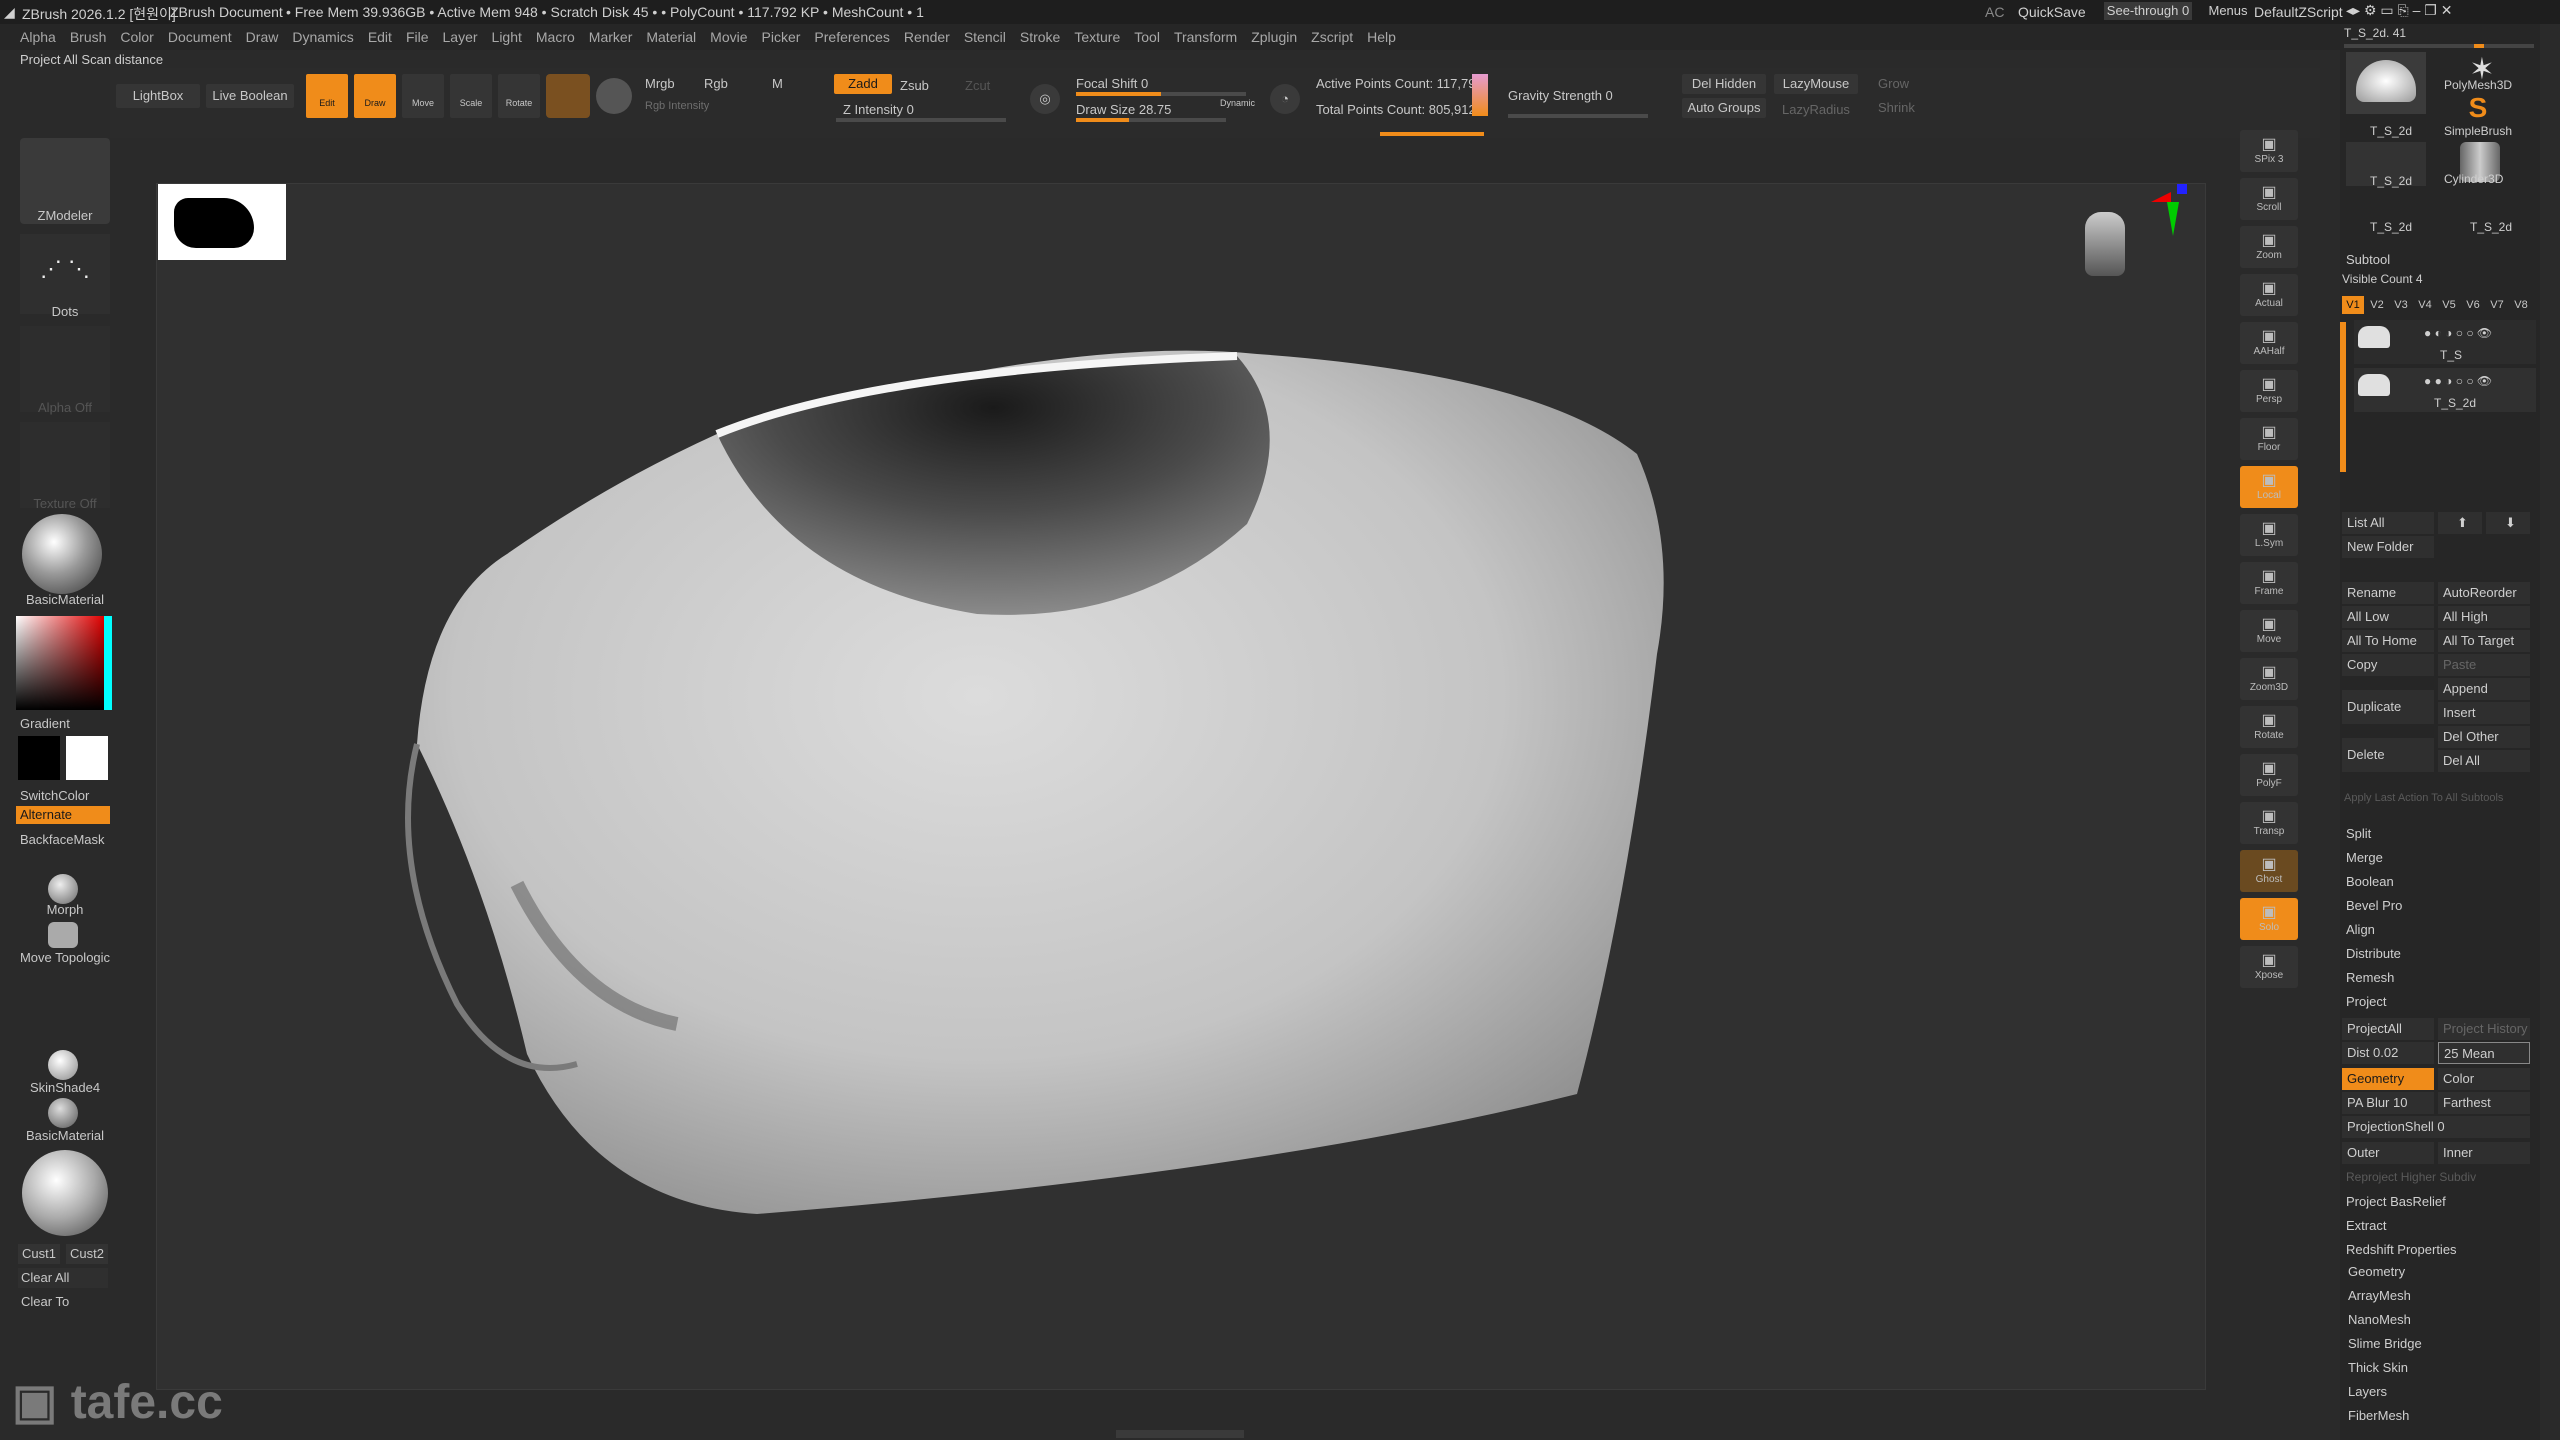  Describe the element at coordinates (927, 34) in the screenshot. I see `menu-render: Render` at that location.